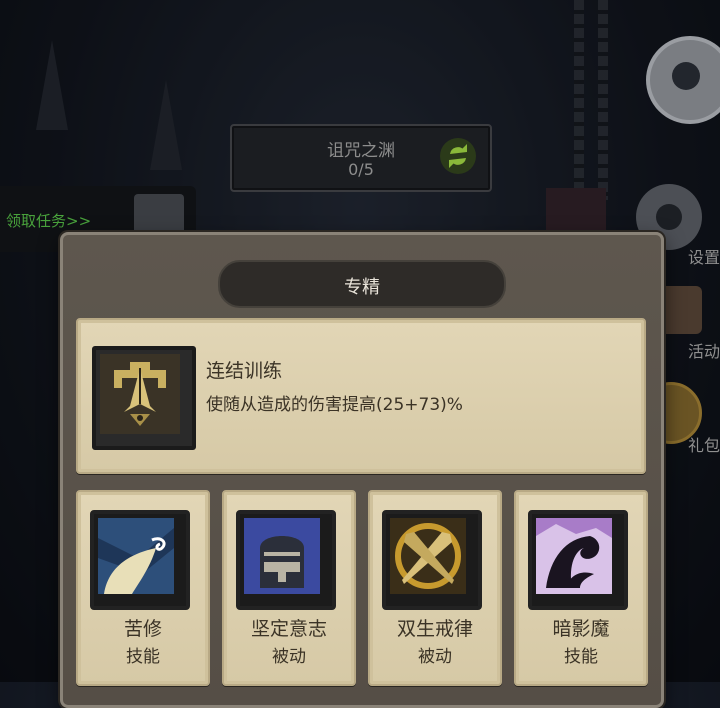  I want to click on skill-card: 暗影魔 技能, so click(581, 588).